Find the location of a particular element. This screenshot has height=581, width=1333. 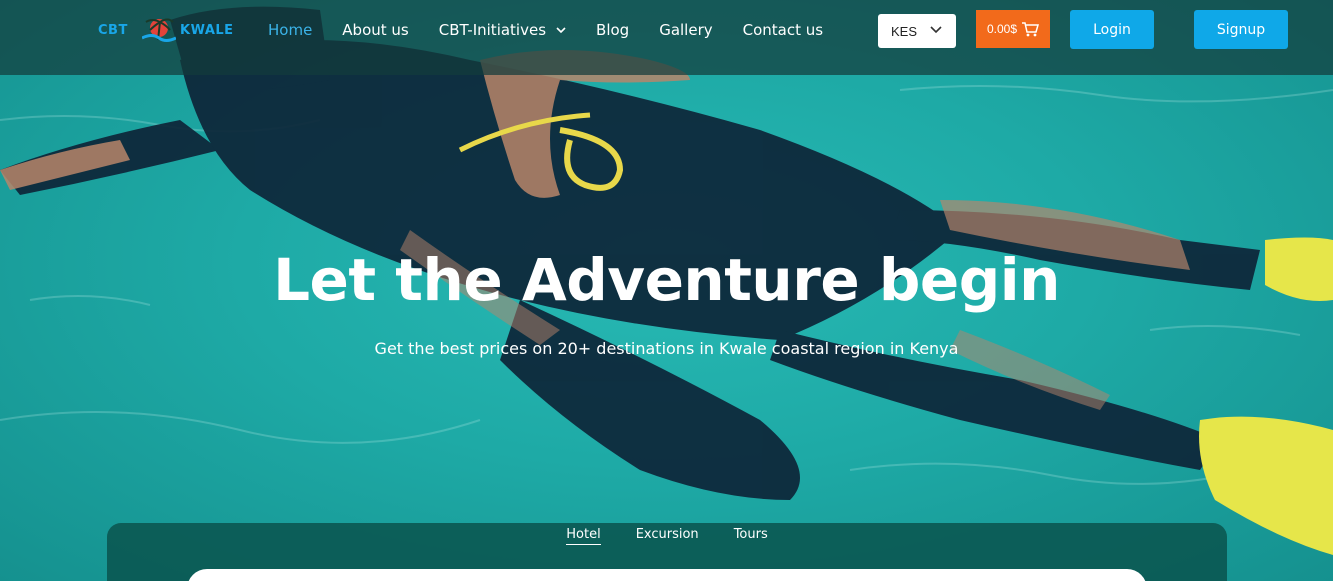

hero-title: Let the Adventure begin is located at coordinates (666, 280).